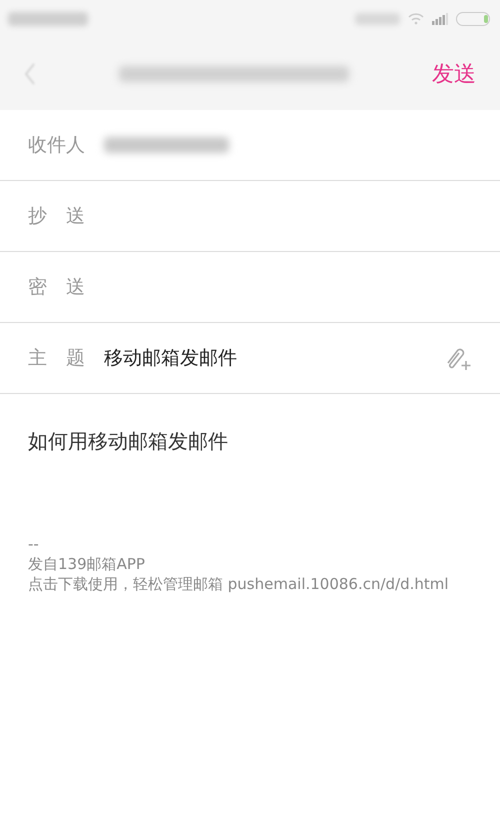  I want to click on signature-line: --, so click(34, 544).